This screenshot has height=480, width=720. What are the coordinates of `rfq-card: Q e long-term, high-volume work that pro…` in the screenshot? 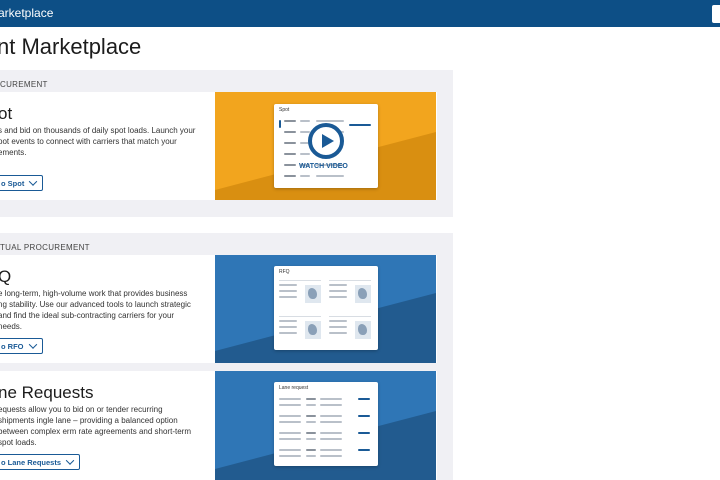 It's located at (218, 309).